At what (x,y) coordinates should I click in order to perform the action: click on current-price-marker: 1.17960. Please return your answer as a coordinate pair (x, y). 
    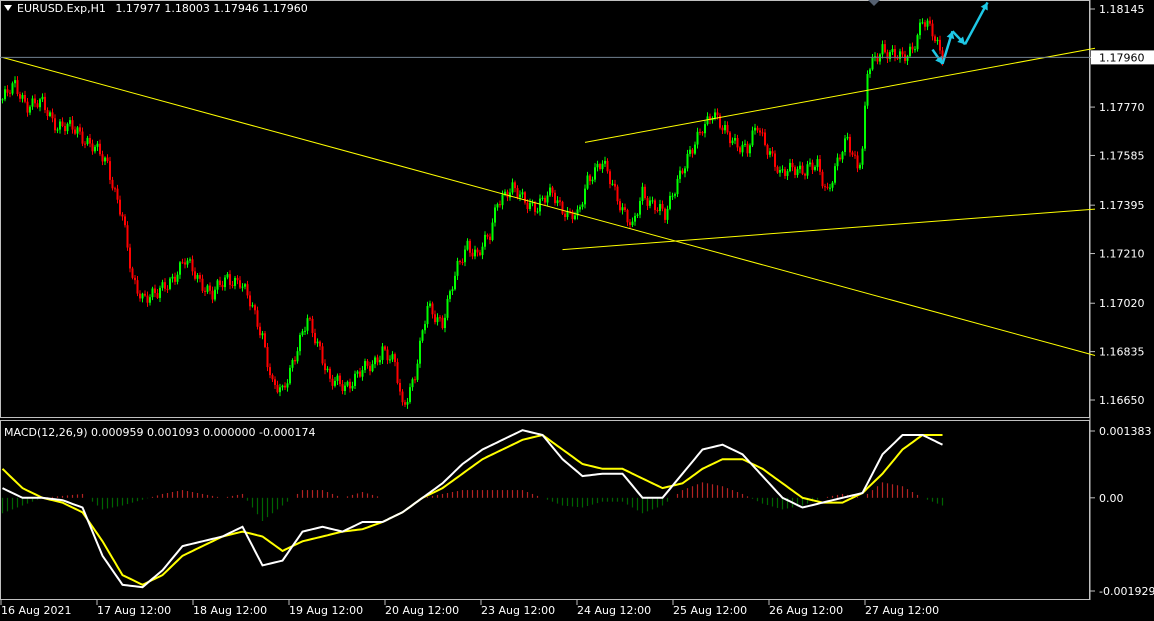
    Looking at the image, I should click on (577, 57).